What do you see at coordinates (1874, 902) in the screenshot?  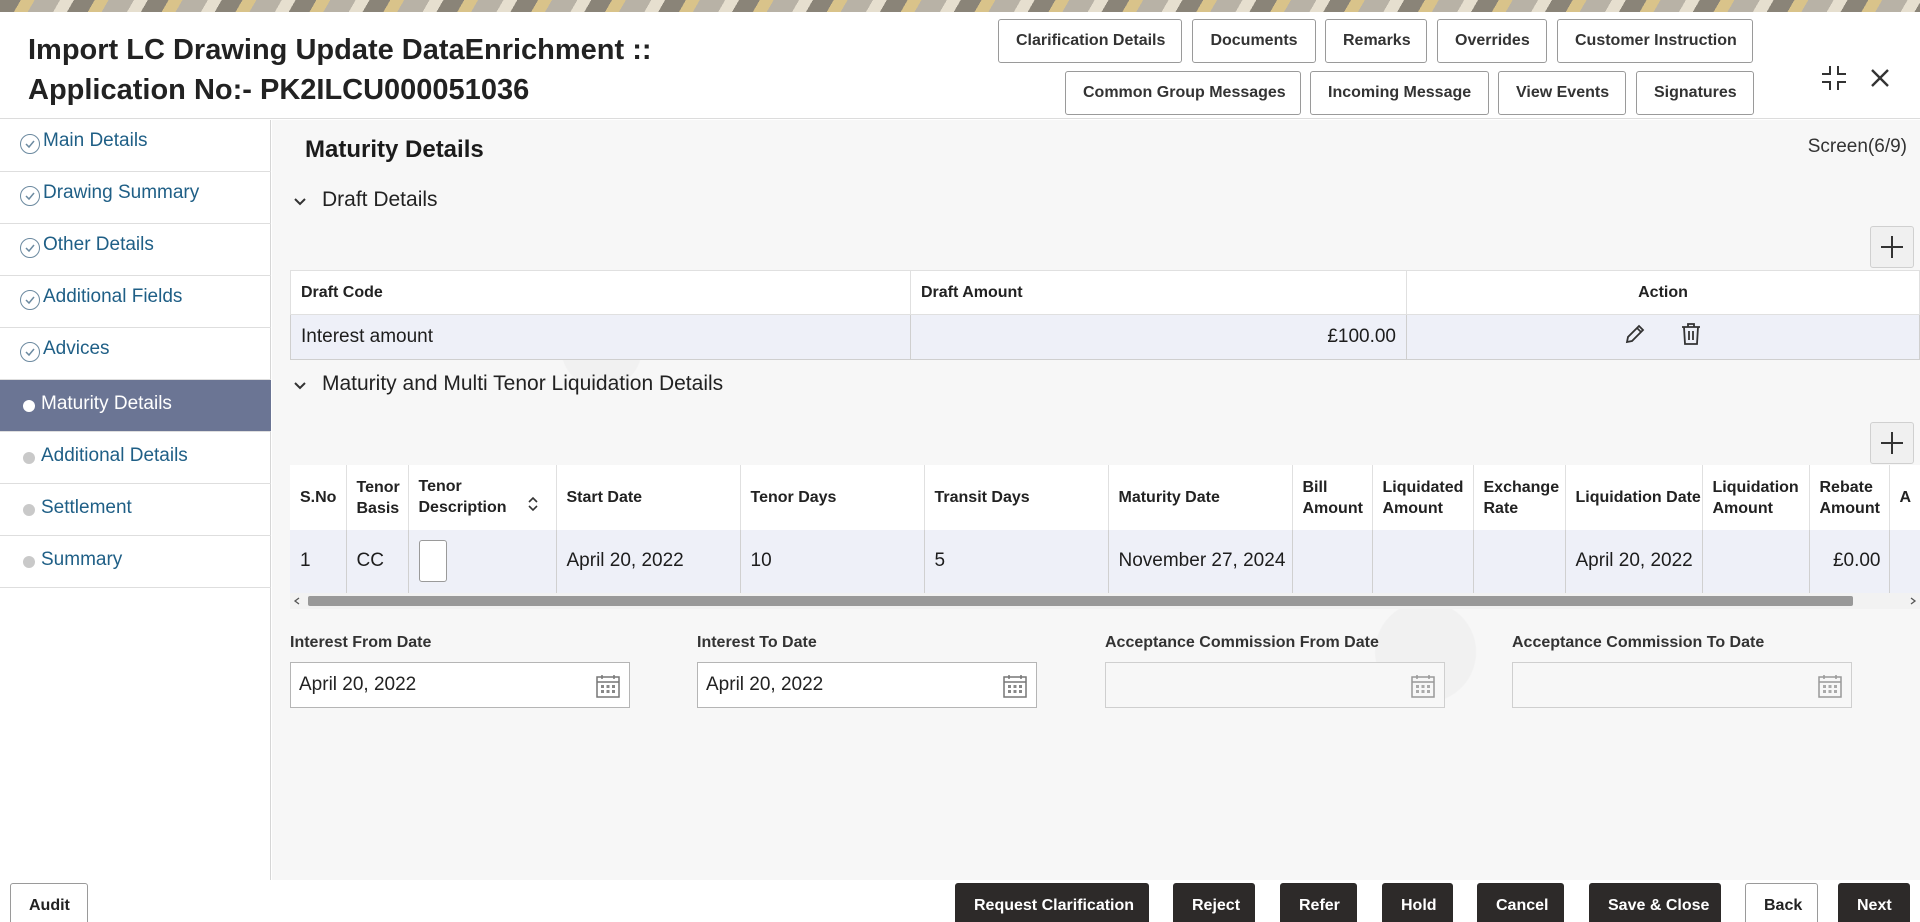 I see `next-button: Next` at bounding box center [1874, 902].